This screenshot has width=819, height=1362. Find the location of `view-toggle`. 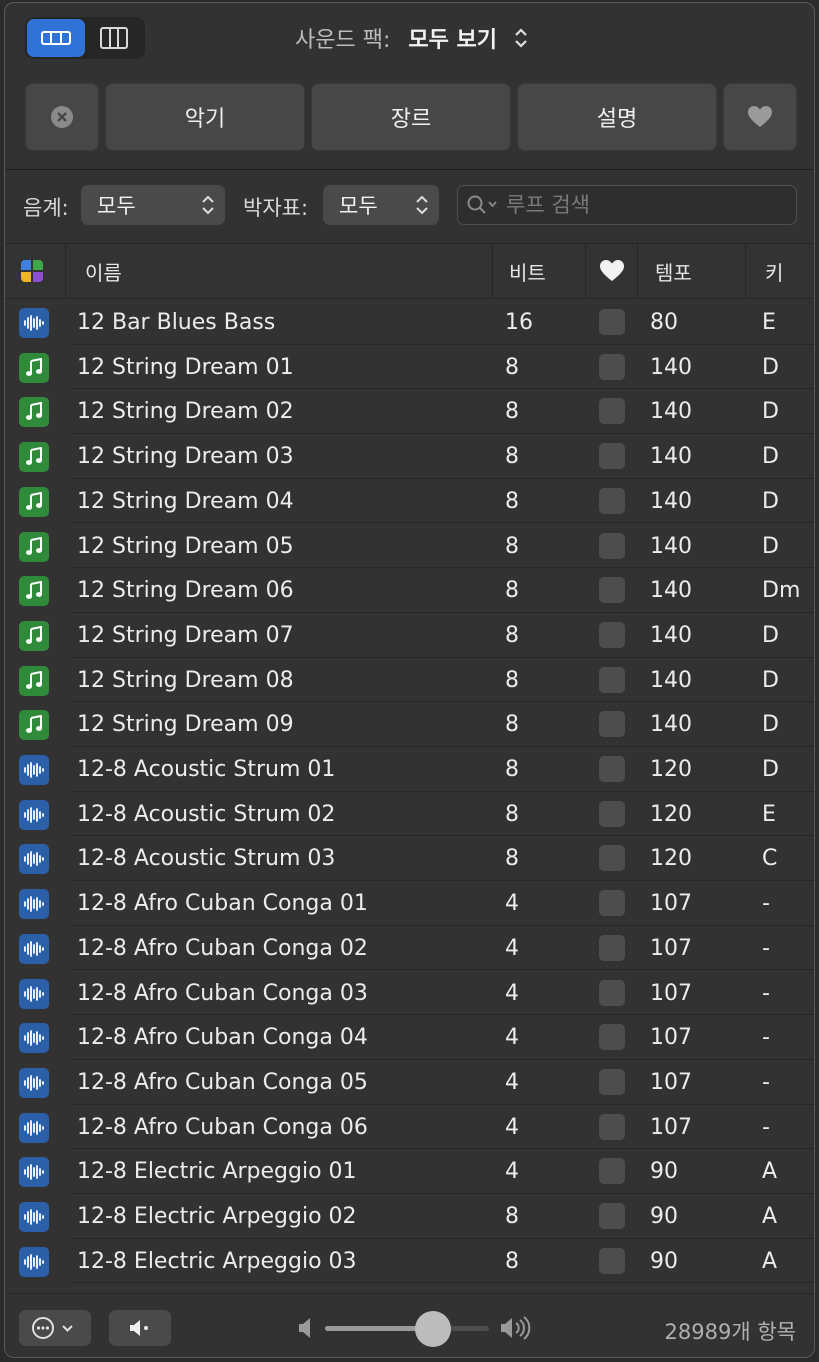

view-toggle is located at coordinates (85, 38).